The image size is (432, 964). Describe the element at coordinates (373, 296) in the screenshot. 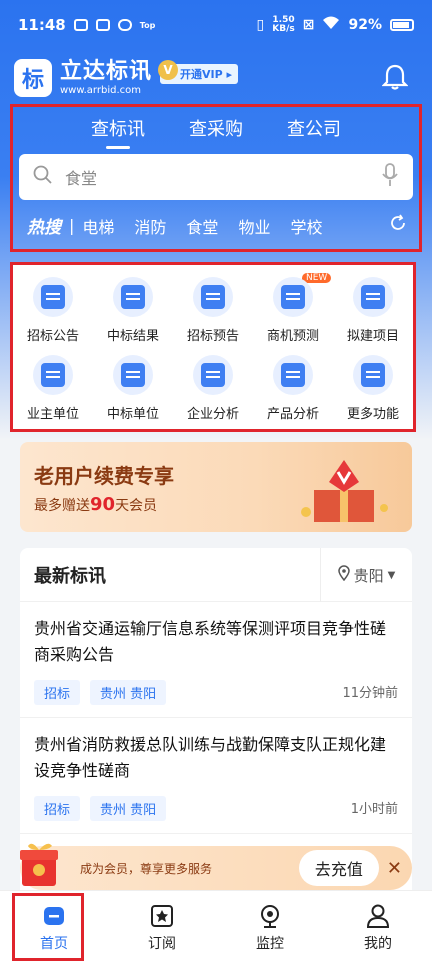

I see `planned-project-icon` at that location.